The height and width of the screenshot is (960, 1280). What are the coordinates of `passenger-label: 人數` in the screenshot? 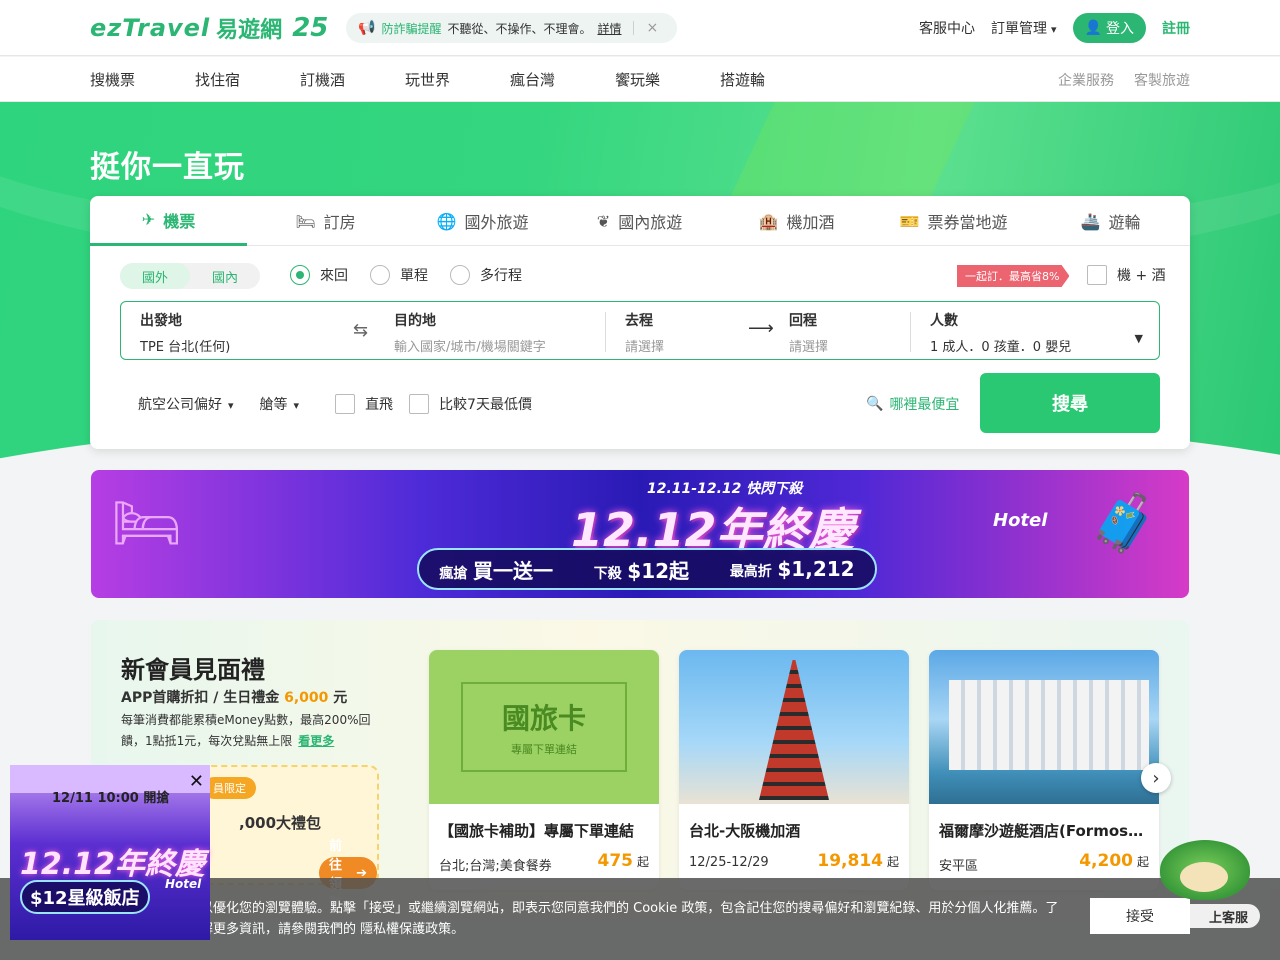 It's located at (944, 321).